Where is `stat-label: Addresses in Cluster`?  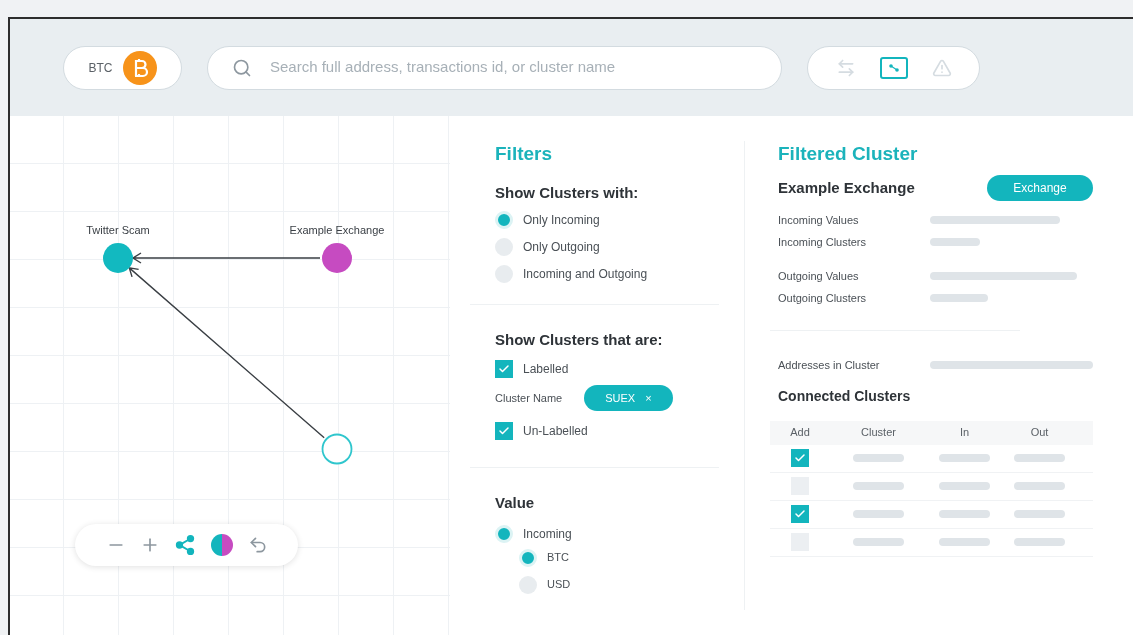 stat-label: Addresses in Cluster is located at coordinates (829, 365).